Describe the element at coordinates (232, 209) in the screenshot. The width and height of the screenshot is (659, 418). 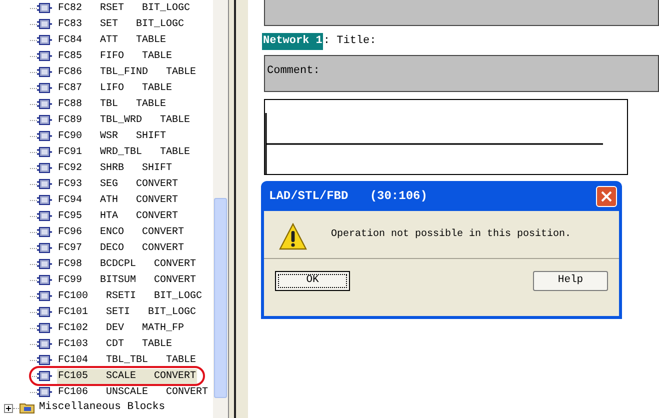
I see `splitter` at that location.